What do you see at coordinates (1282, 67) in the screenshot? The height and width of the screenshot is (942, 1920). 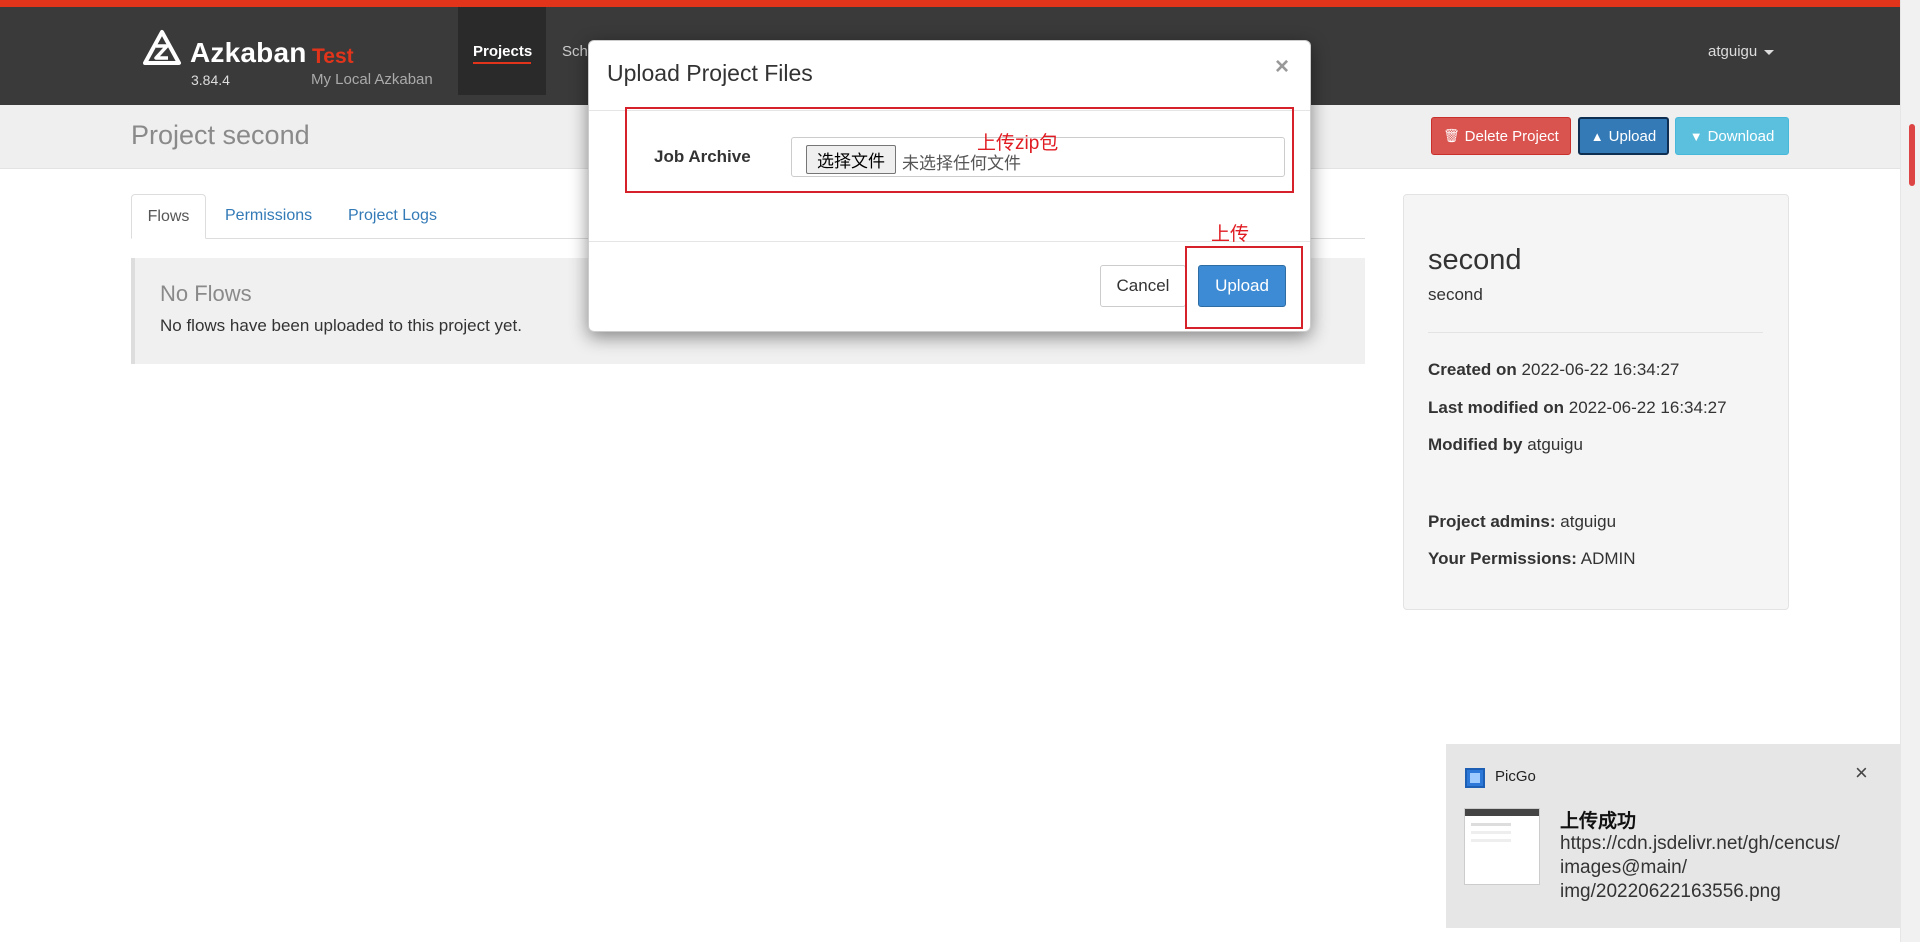 I see `close-icon: ×` at bounding box center [1282, 67].